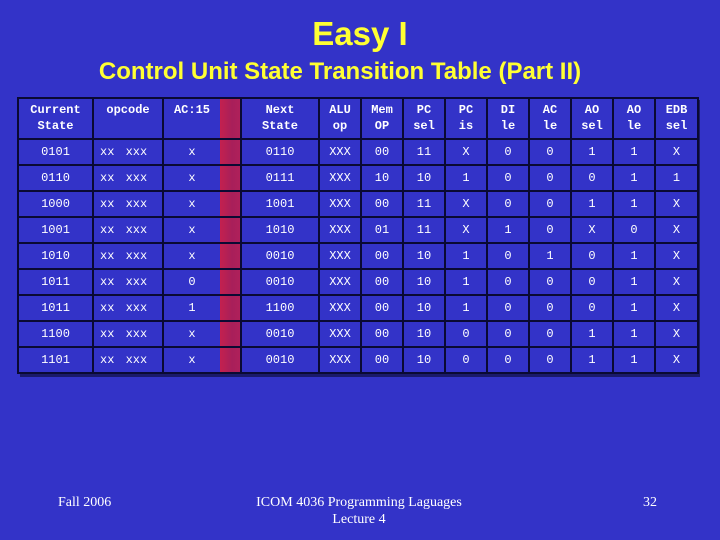 Image resolution: width=720 pixels, height=540 pixels. I want to click on cell-current-state: 1100, so click(55, 334).